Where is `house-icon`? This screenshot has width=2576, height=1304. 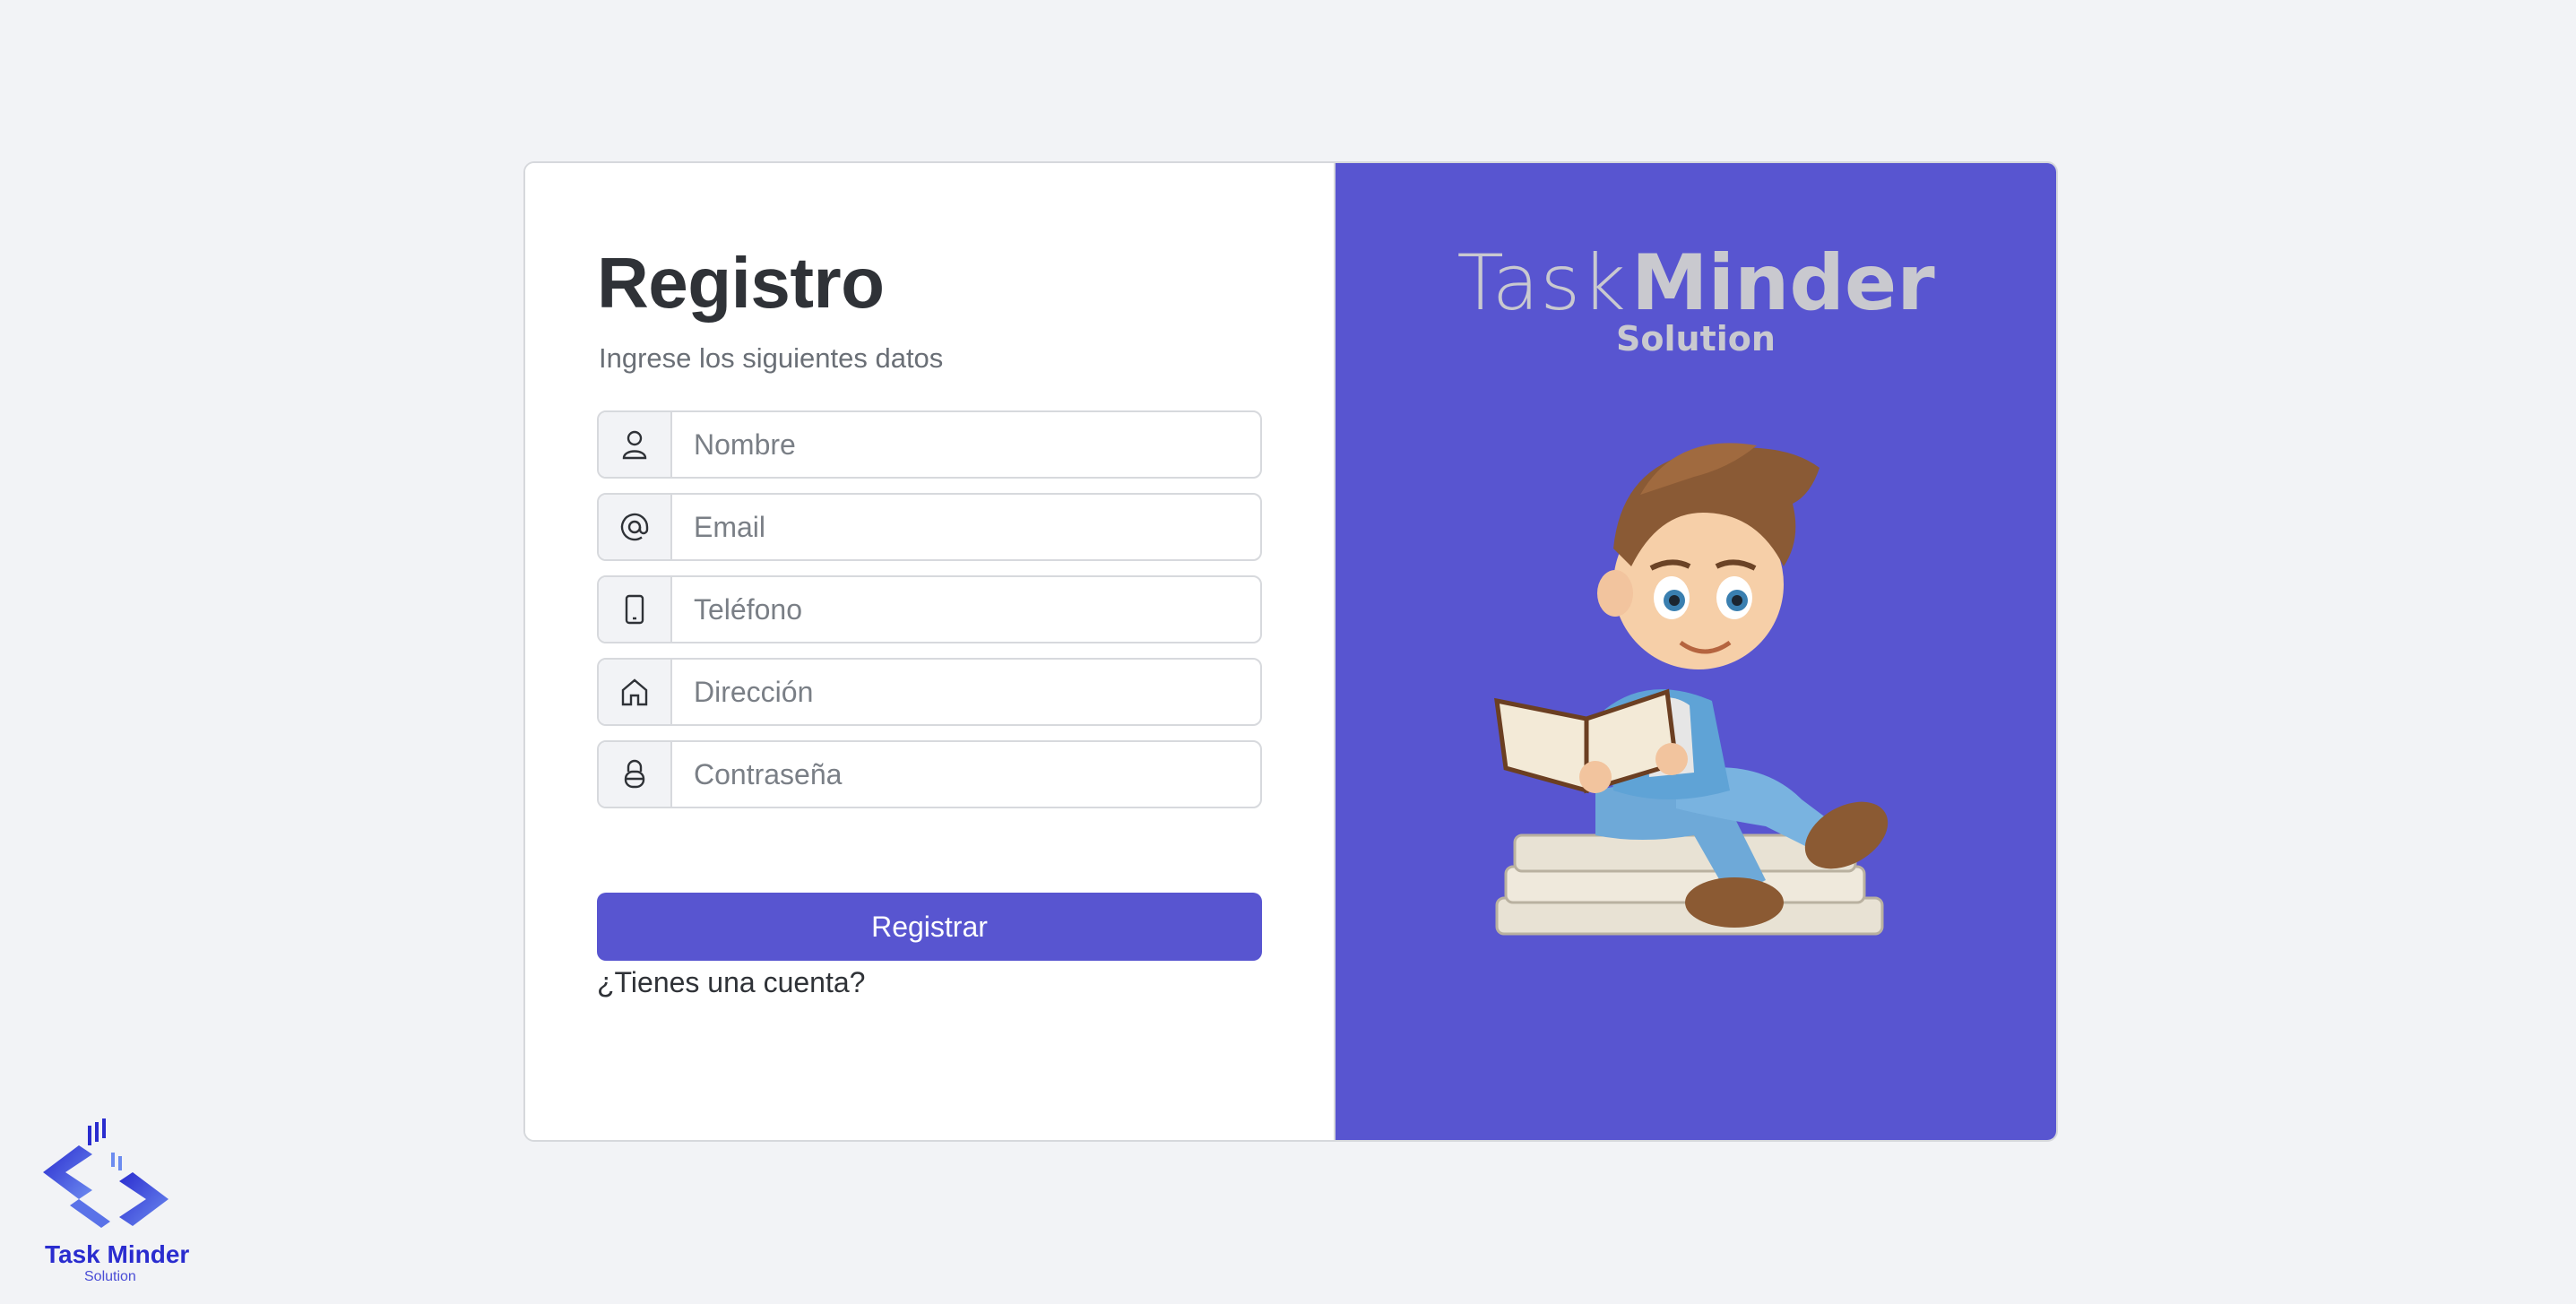 house-icon is located at coordinates (635, 692).